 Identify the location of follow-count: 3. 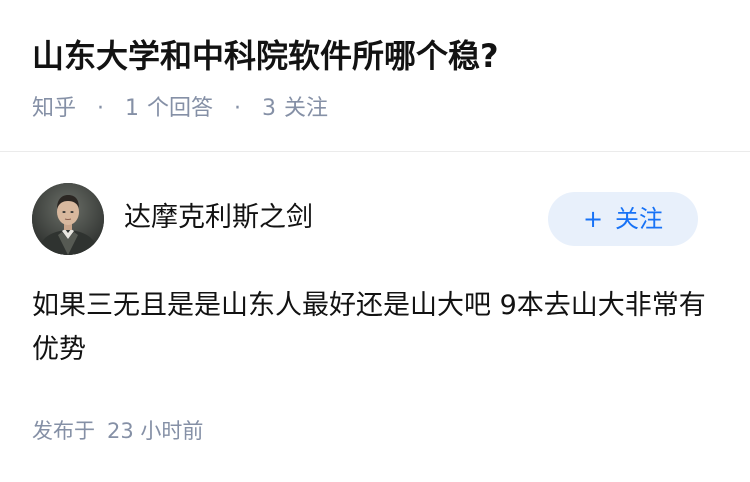
(269, 108).